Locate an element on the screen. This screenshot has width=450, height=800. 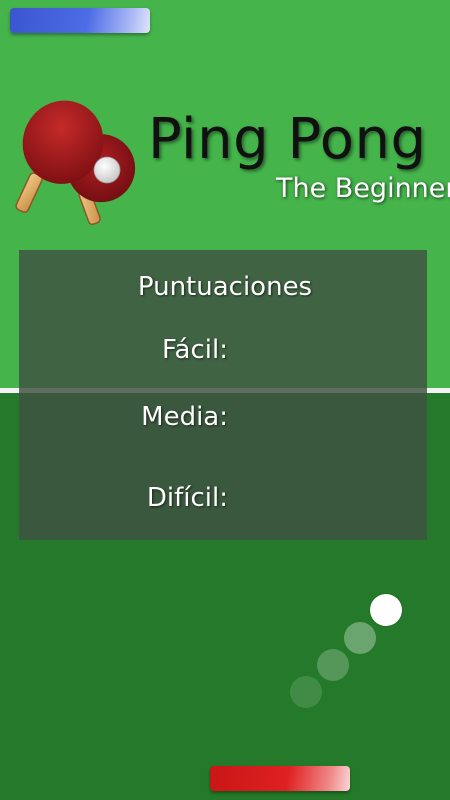
easy-score-label: Fácil: is located at coordinates (194, 350).